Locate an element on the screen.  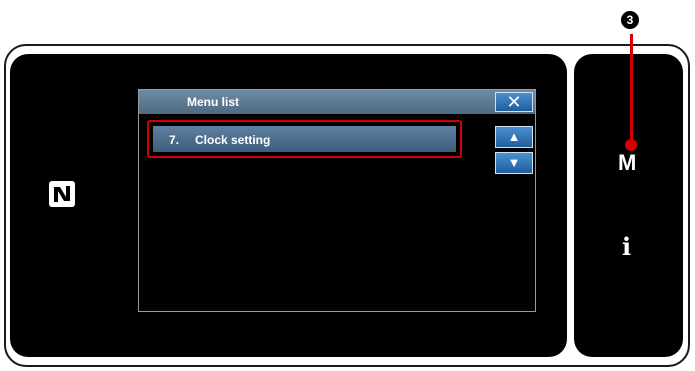
list-item-label: Clock setting is located at coordinates (233, 140).